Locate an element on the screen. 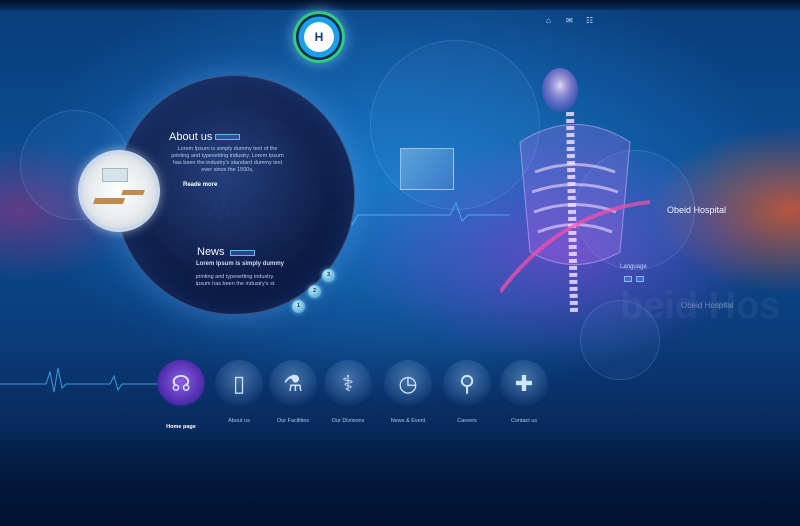  read-more-link: Reade more is located at coordinates (200, 185).